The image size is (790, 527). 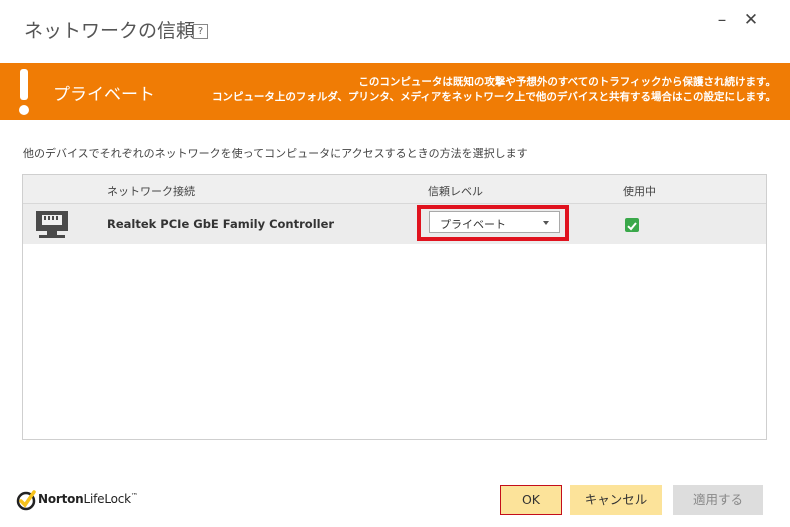 What do you see at coordinates (52, 224) in the screenshot?
I see `network-adapter-icon` at bounding box center [52, 224].